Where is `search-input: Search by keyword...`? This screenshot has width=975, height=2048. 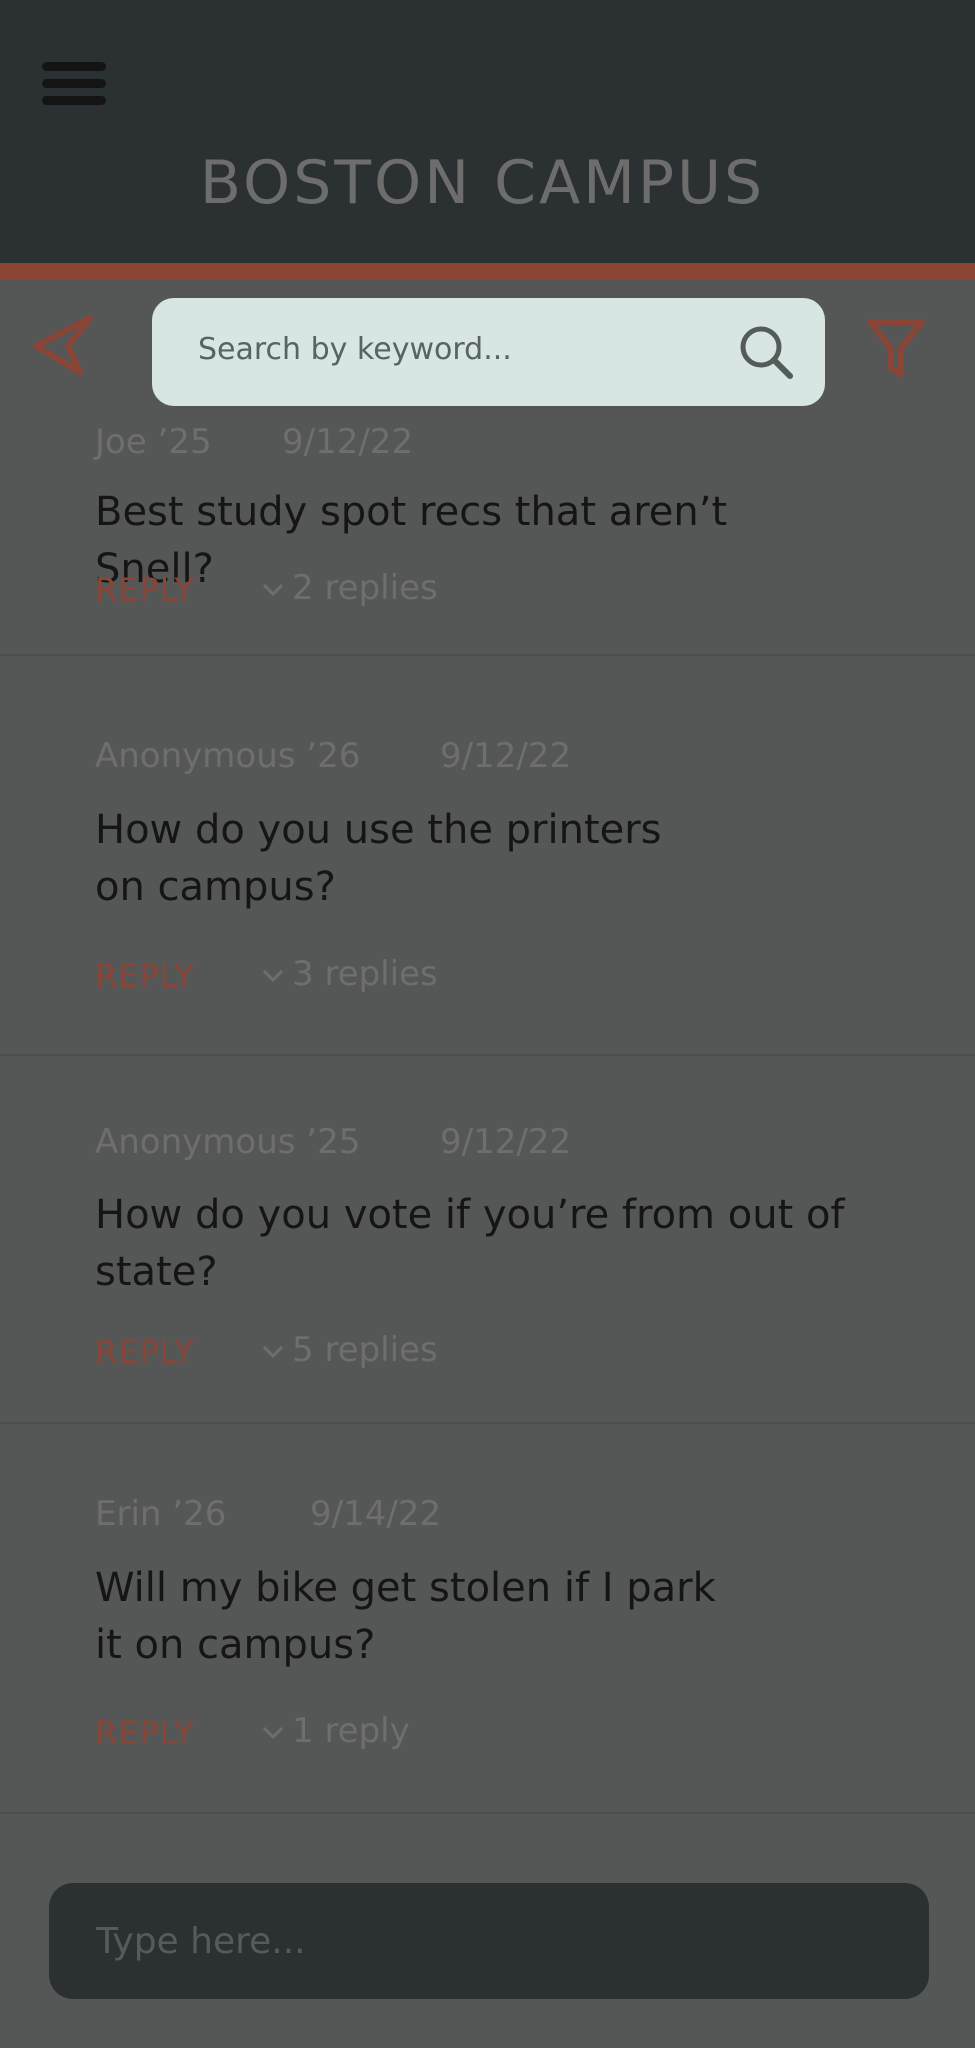
search-input: Search by keyword... is located at coordinates (355, 349).